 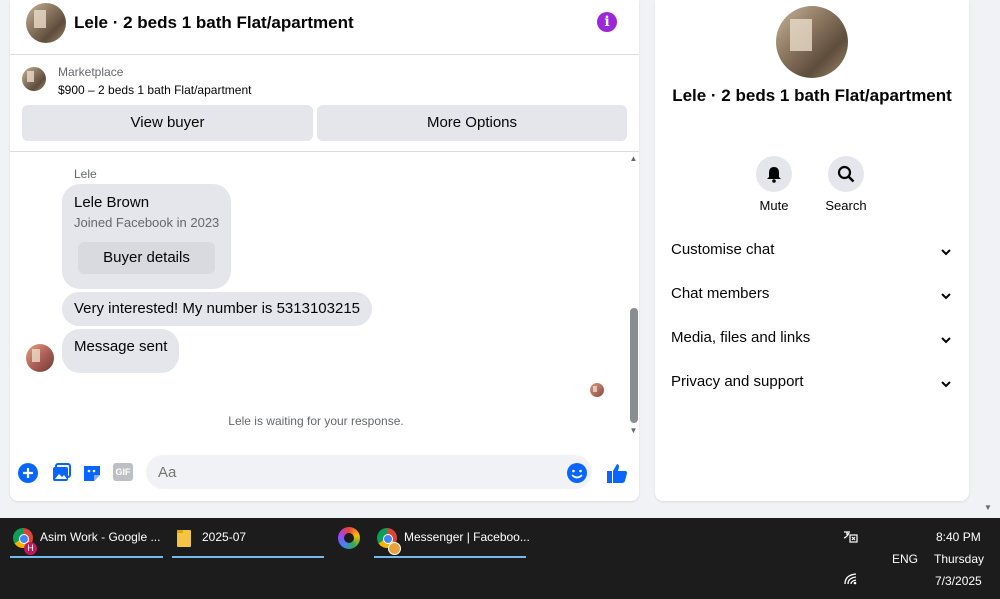 I want to click on section-privacy-support: Privacy and support, so click(x=812, y=385).